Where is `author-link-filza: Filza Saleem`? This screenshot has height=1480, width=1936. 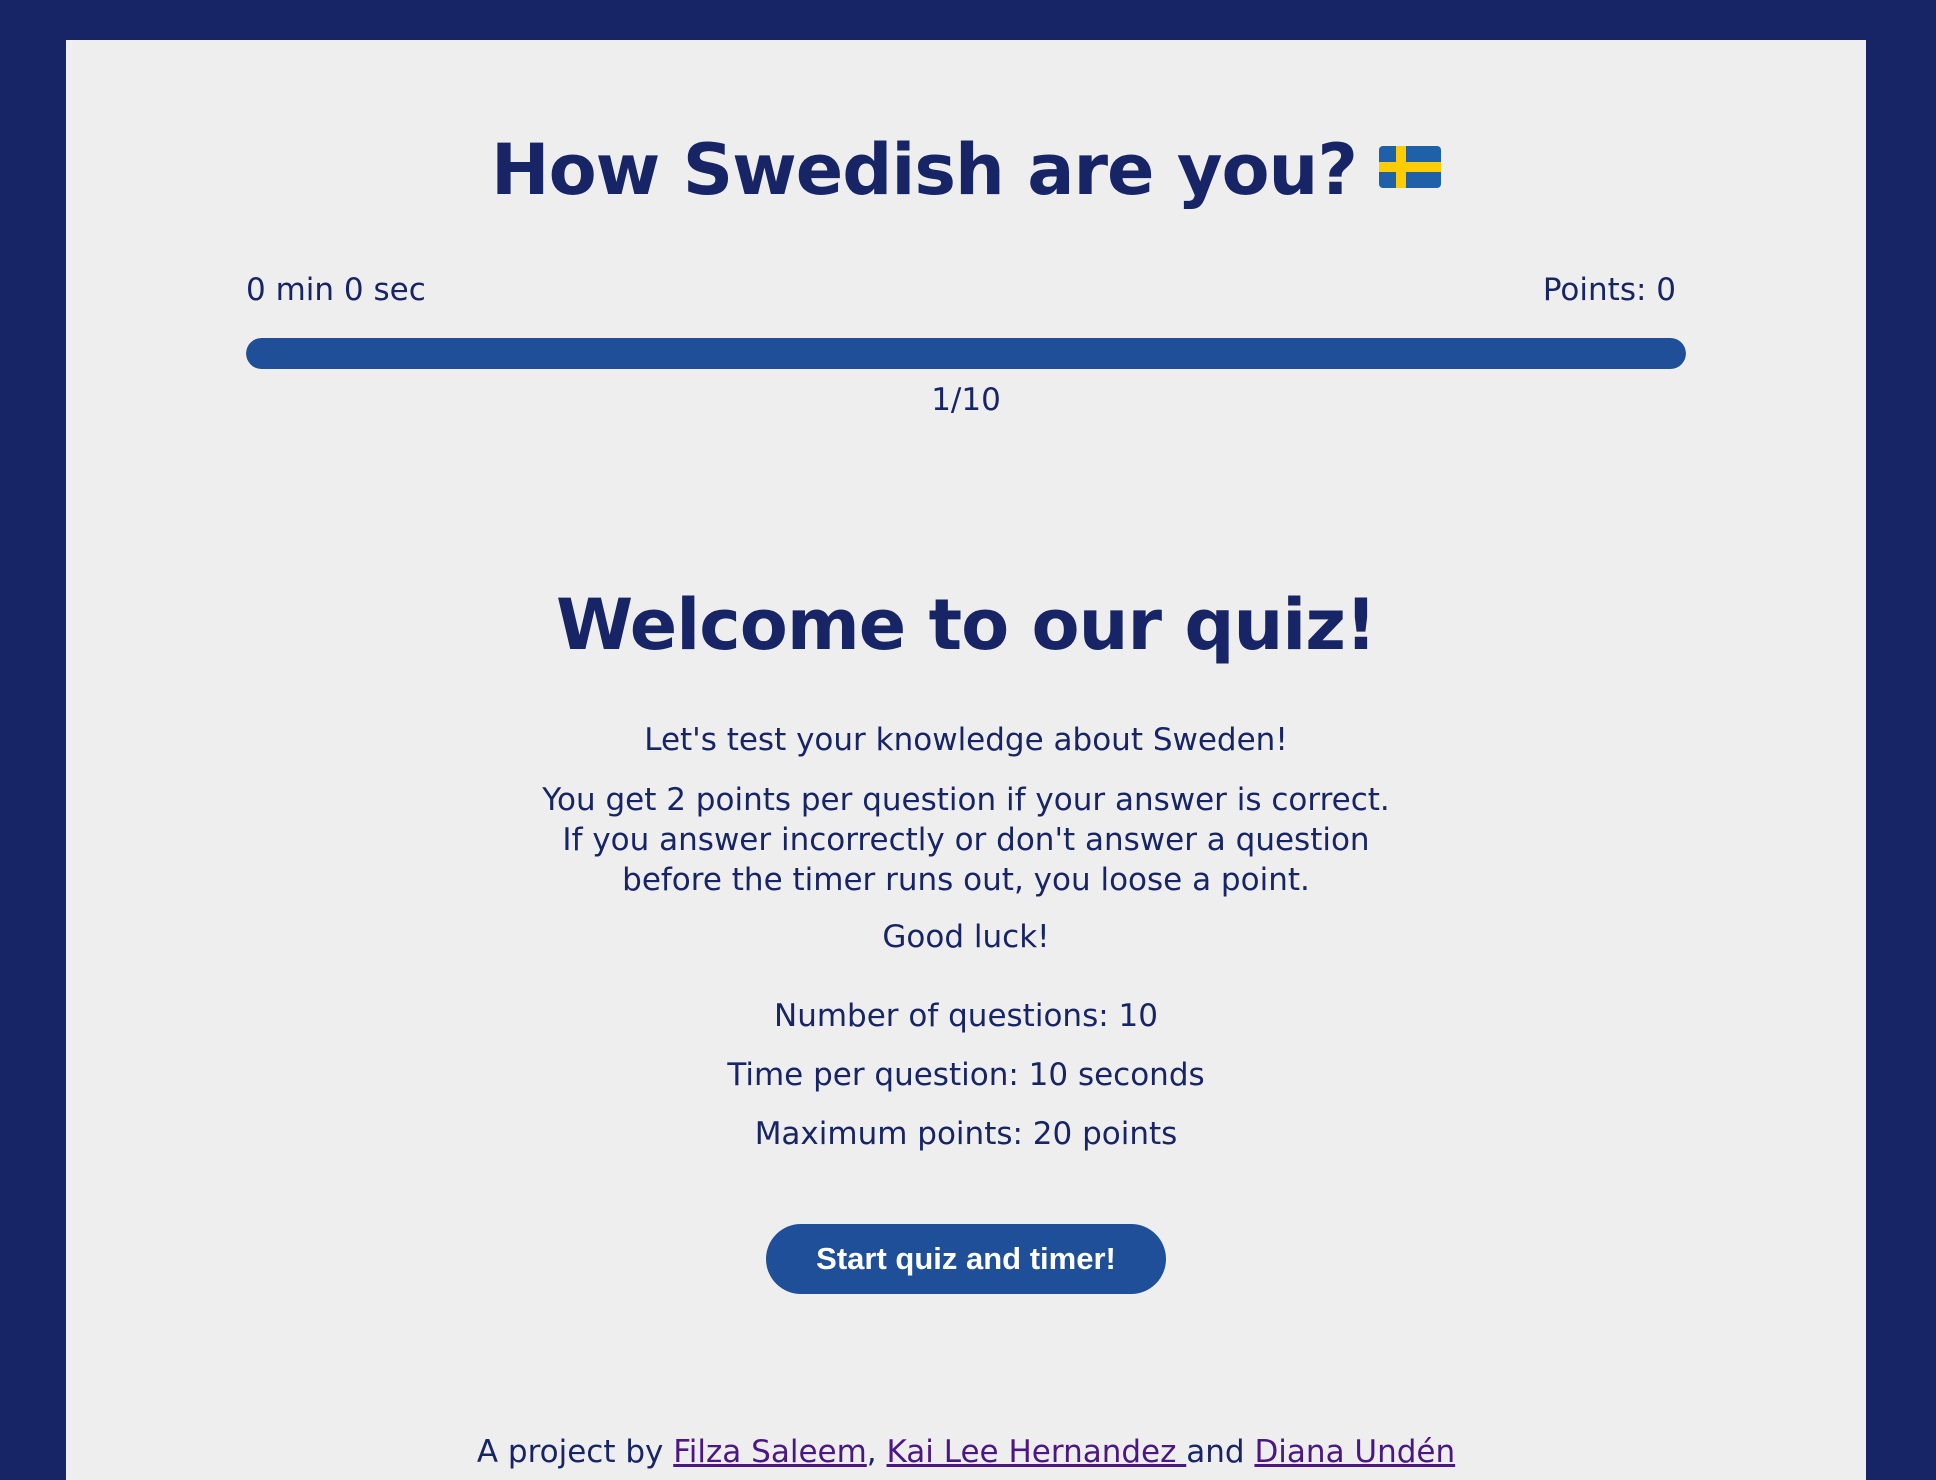 author-link-filza: Filza Saleem is located at coordinates (770, 1452).